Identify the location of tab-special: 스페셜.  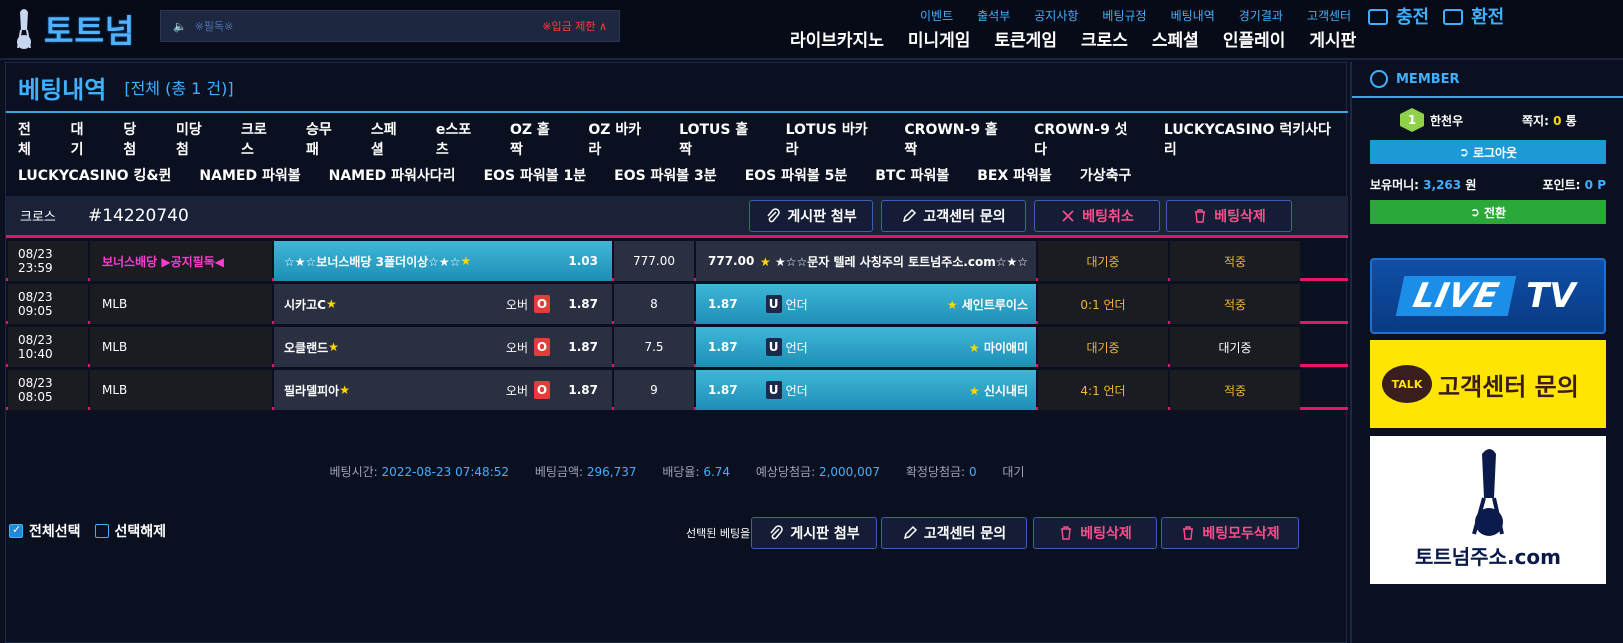
(389, 139).